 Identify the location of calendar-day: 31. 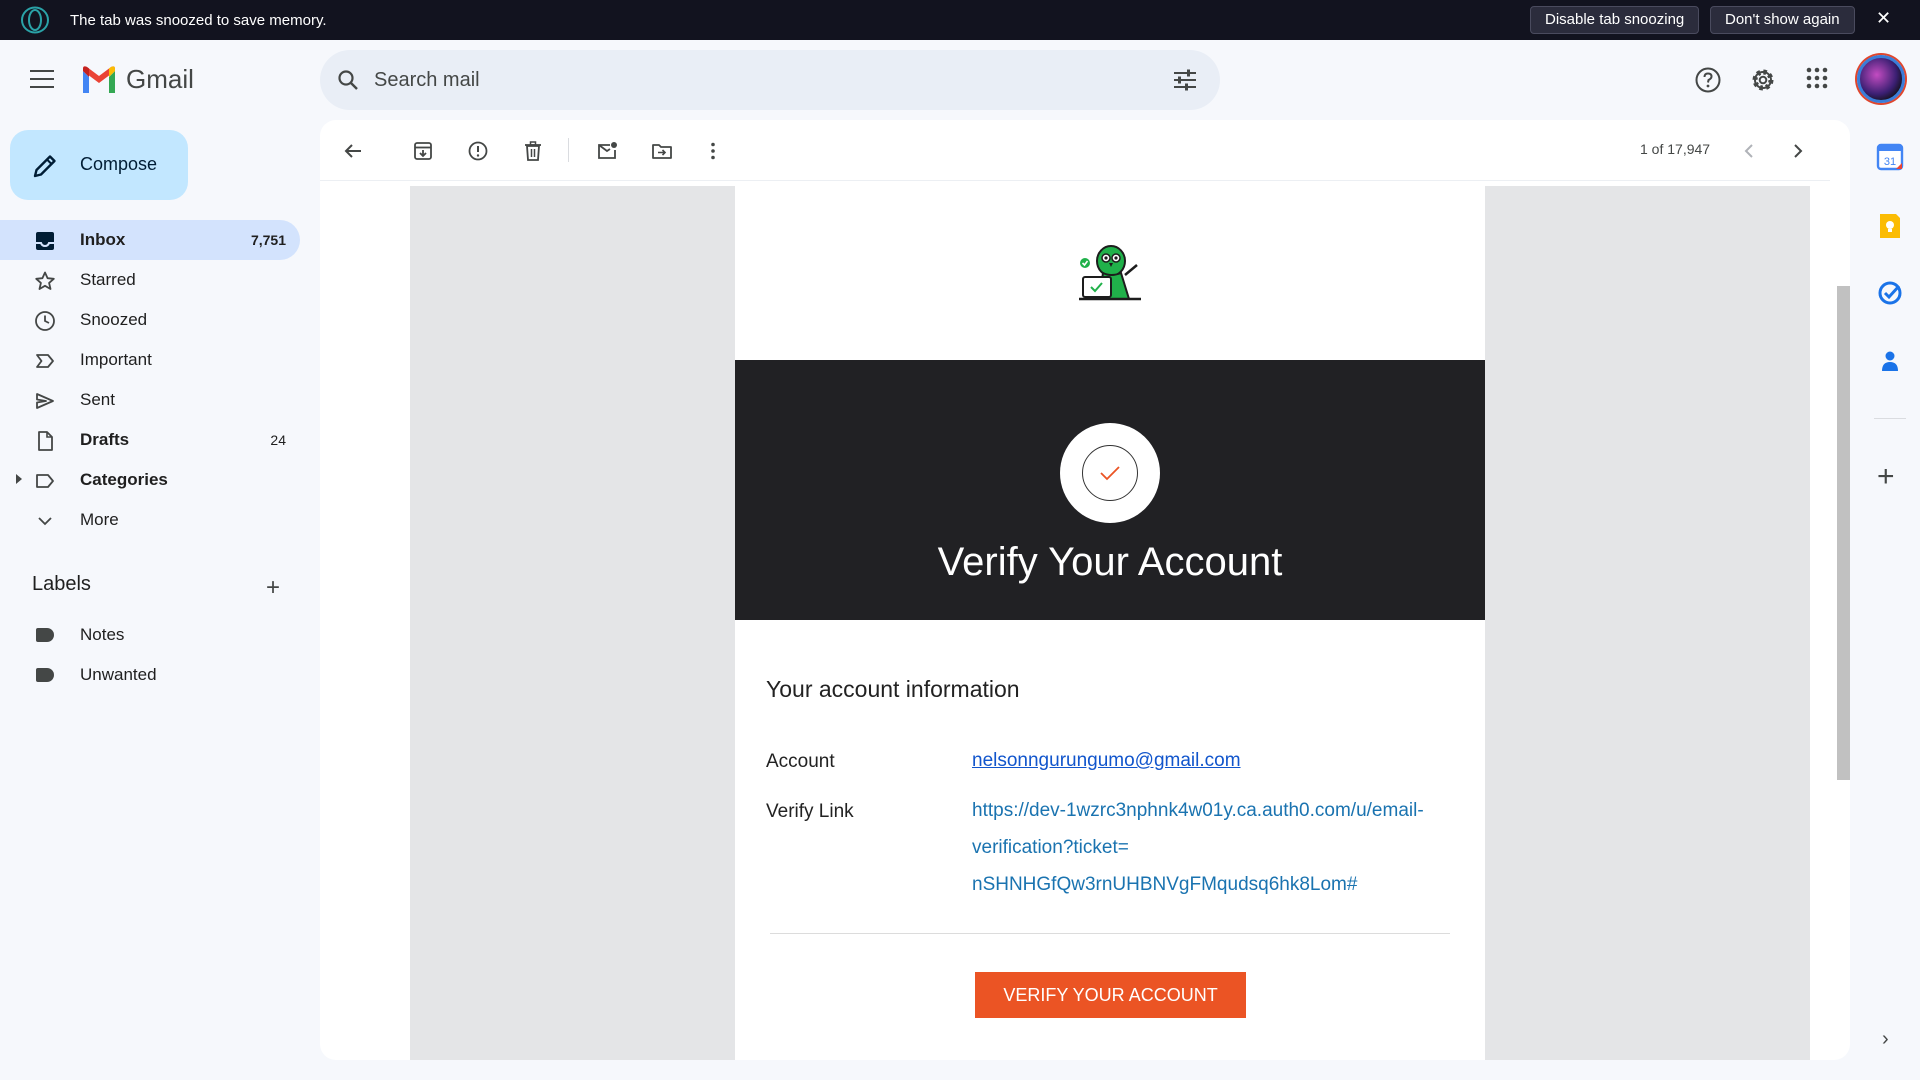
(1890, 162).